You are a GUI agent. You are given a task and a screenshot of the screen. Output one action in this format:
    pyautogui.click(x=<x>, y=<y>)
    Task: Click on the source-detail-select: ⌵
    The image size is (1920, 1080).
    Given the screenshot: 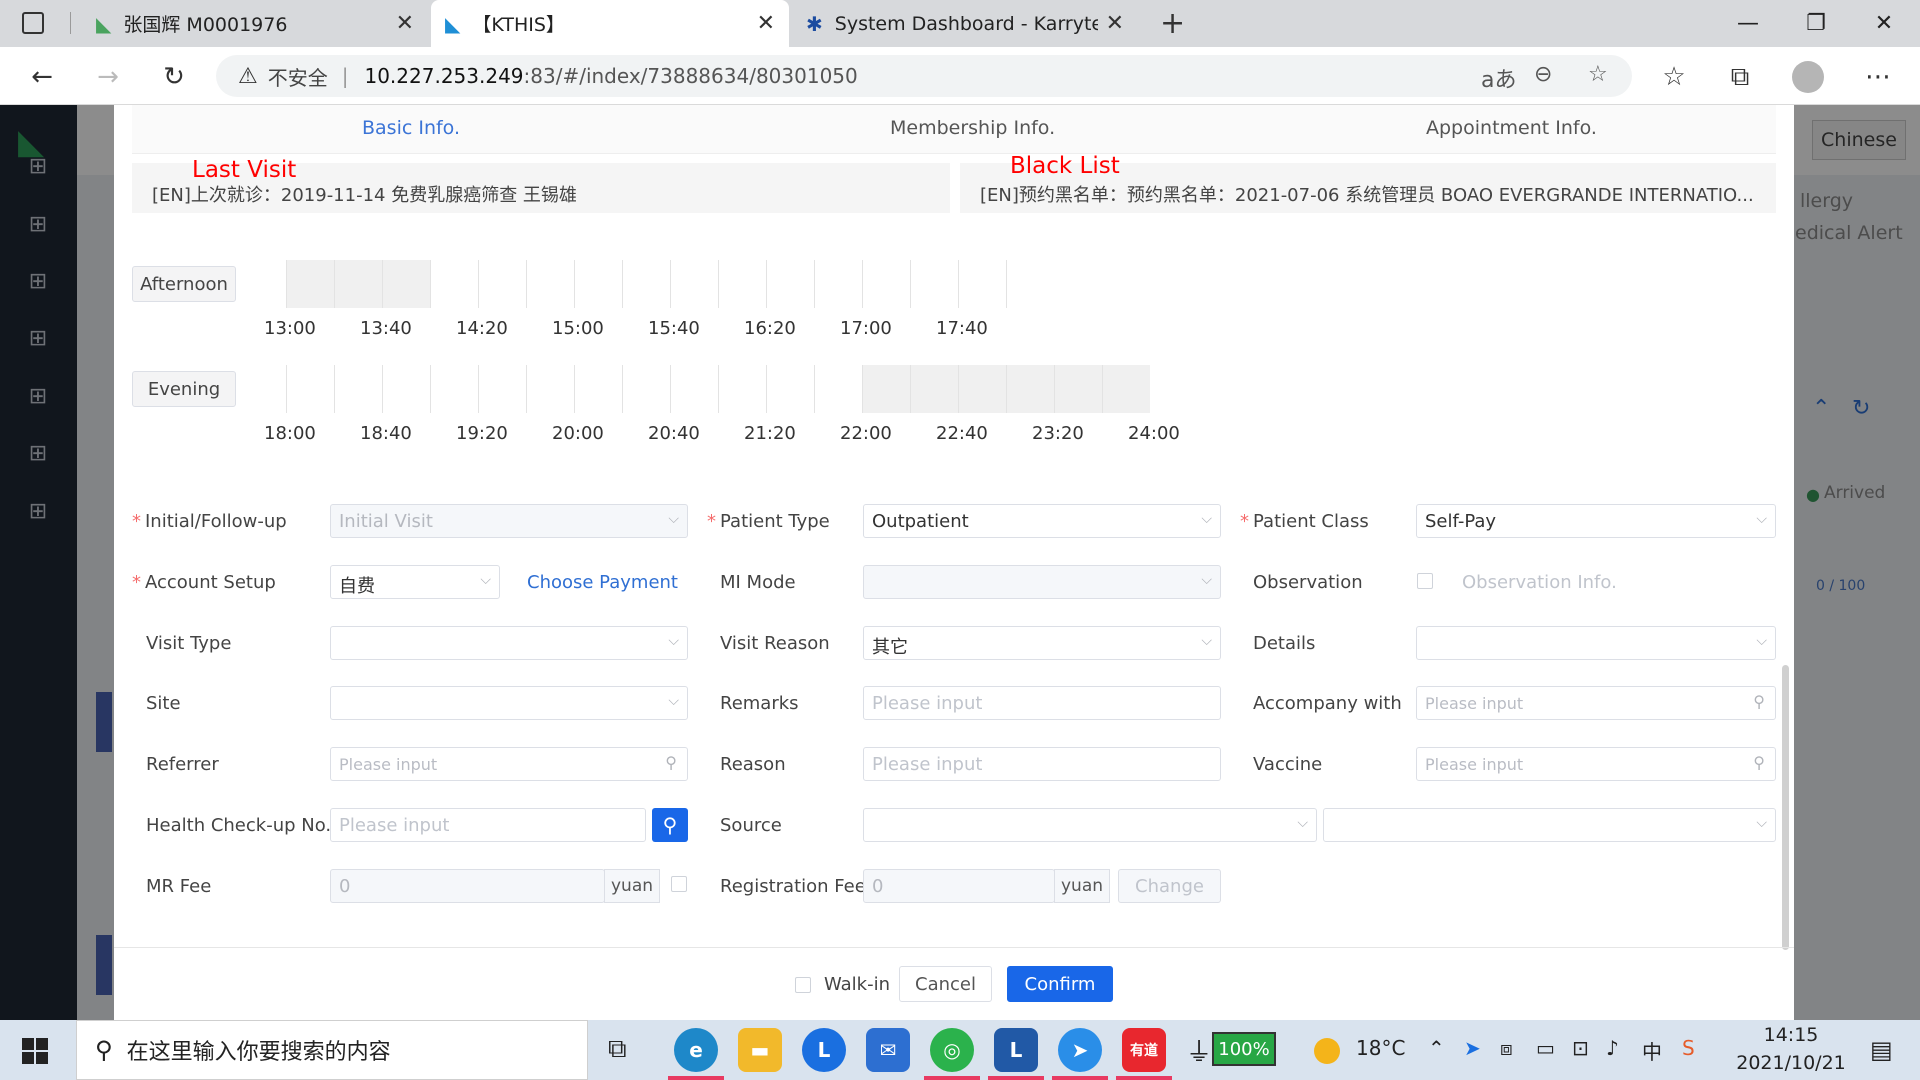 What is the action you would take?
    pyautogui.click(x=1549, y=825)
    